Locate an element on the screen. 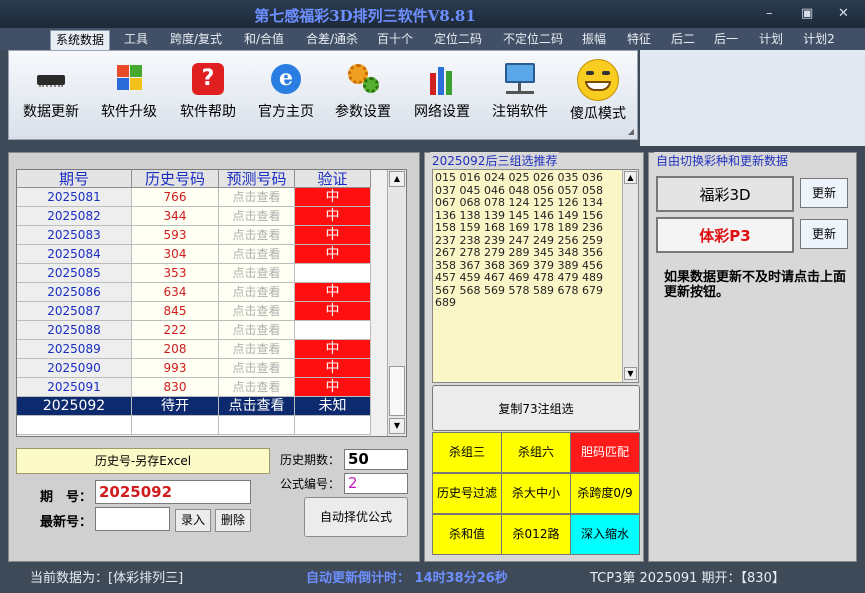 This screenshot has height=593, width=865. tab-plan: 计划 is located at coordinates (771, 40).